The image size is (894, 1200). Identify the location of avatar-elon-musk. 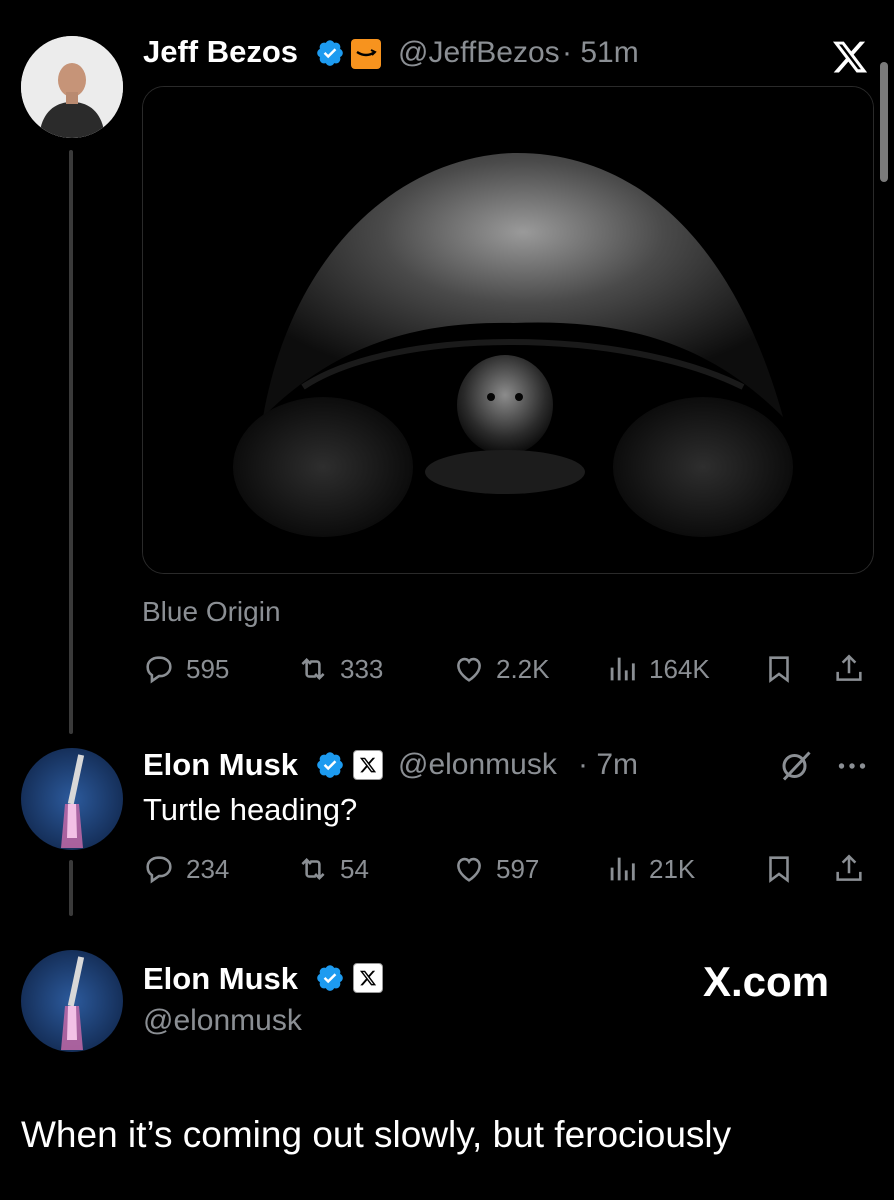
(72, 799).